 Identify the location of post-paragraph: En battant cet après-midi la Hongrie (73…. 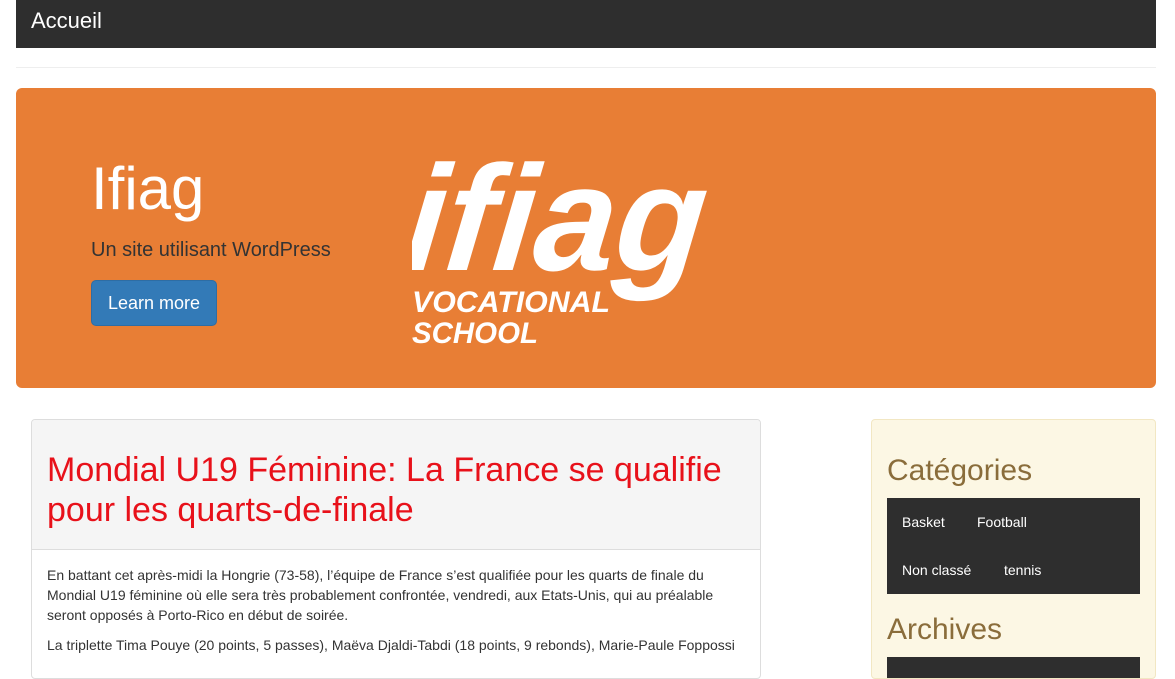
(380, 595).